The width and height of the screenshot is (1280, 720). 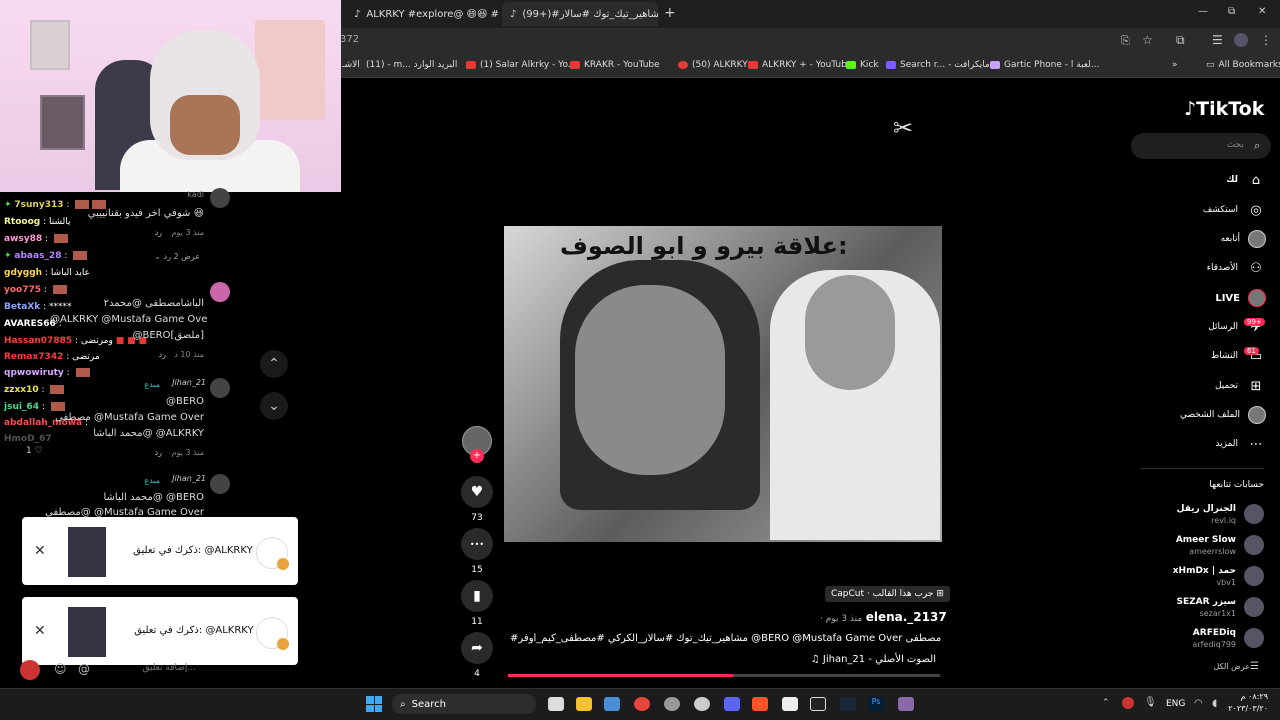 What do you see at coordinates (1207, 578) in the screenshot?
I see `followed-account: xHmDx | حمد vbv1` at bounding box center [1207, 578].